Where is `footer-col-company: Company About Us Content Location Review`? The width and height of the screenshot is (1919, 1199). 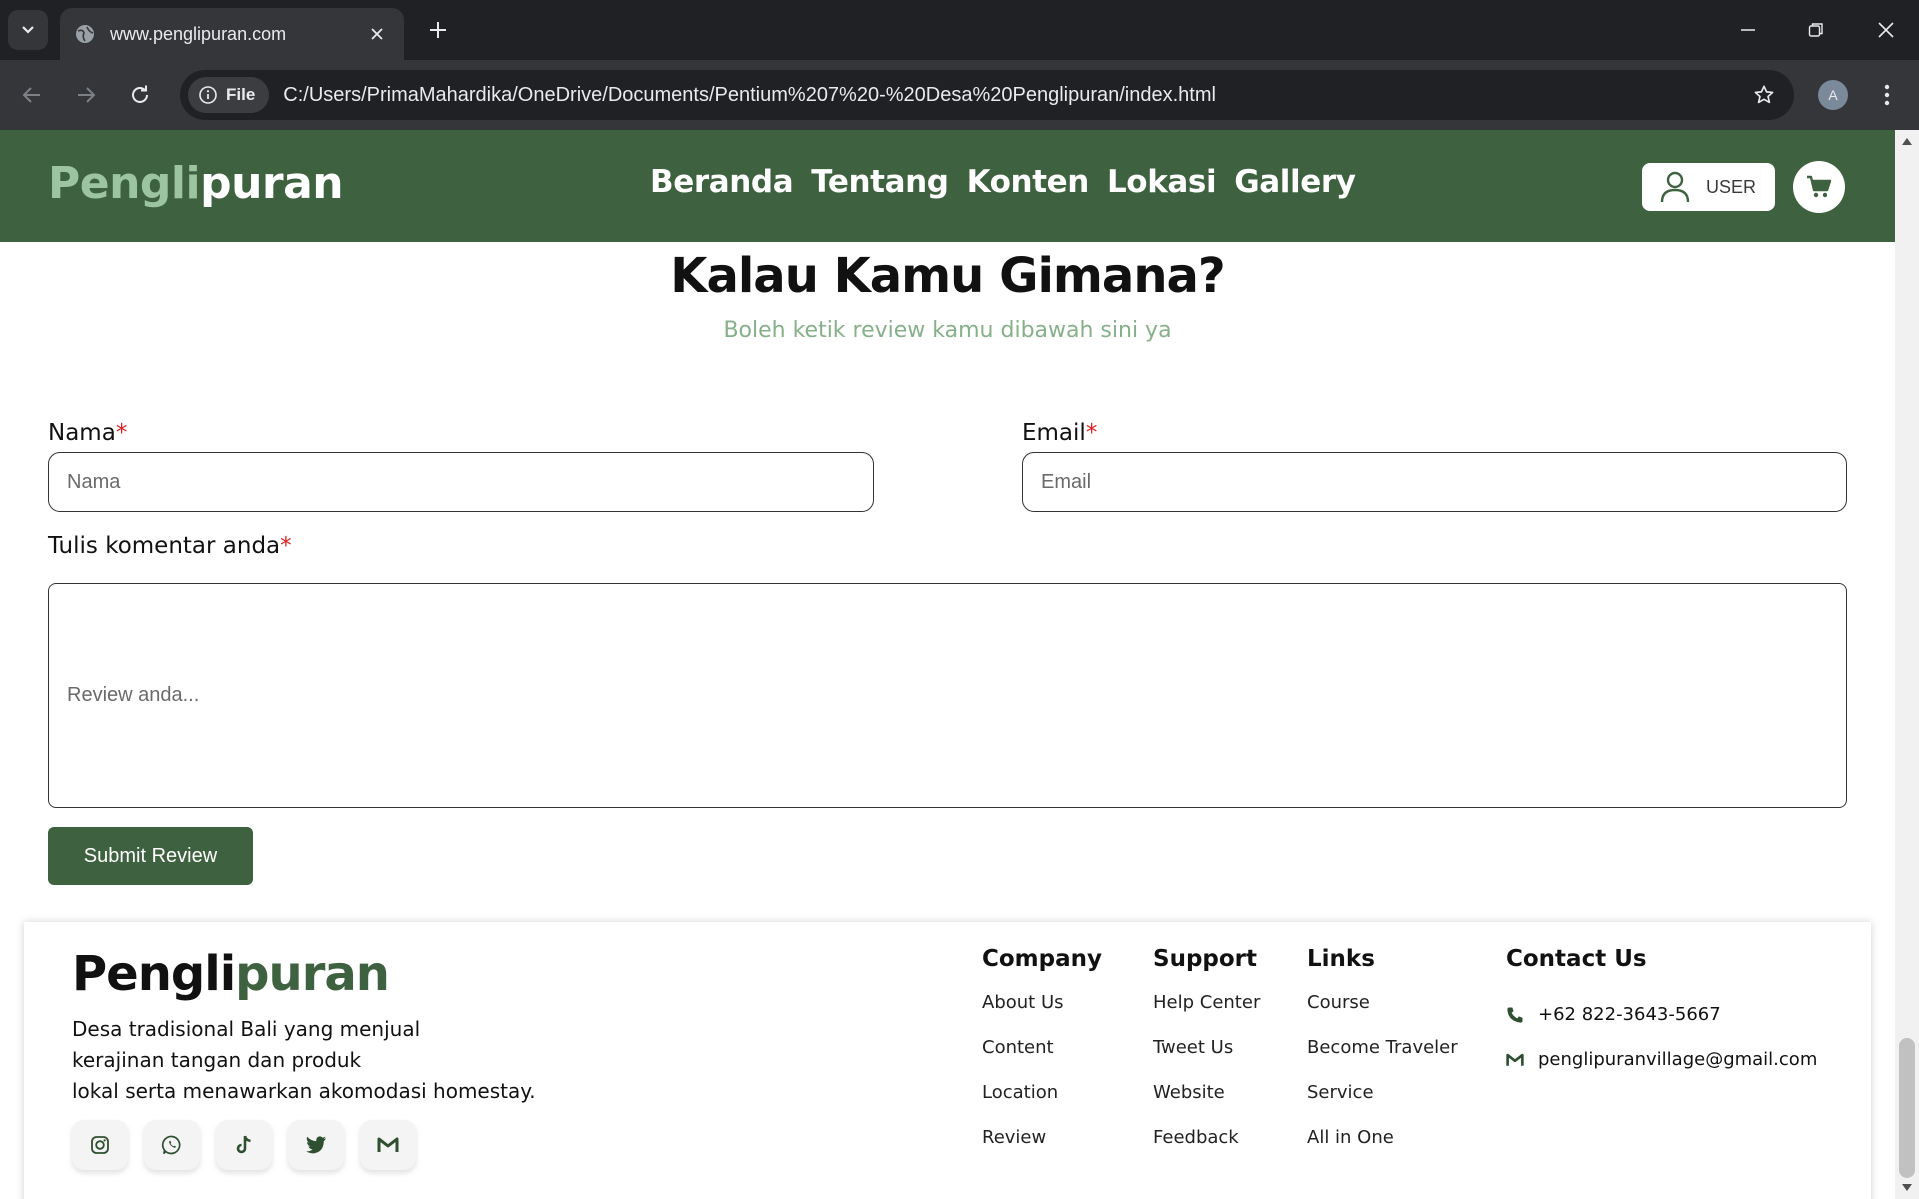
footer-col-company: Company About Us Content Location Review is located at coordinates (1042, 1059).